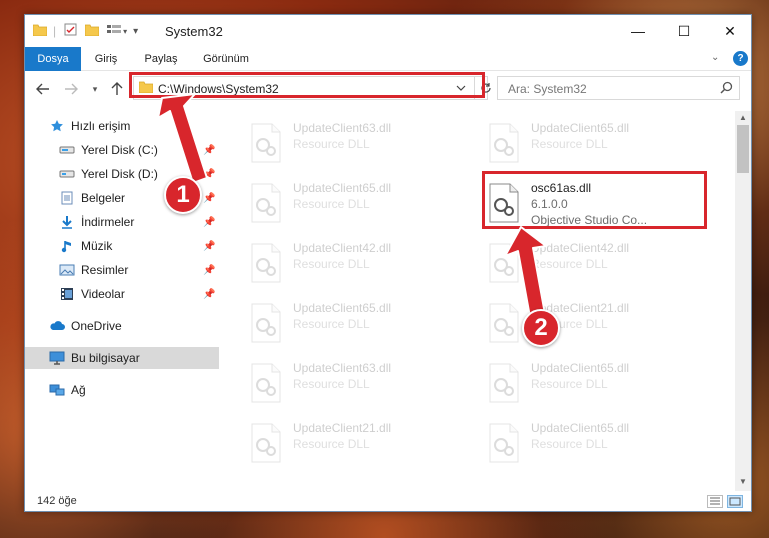 Image resolution: width=769 pixels, height=538 pixels. What do you see at coordinates (40, 31) in the screenshot?
I see `folder-icon` at bounding box center [40, 31].